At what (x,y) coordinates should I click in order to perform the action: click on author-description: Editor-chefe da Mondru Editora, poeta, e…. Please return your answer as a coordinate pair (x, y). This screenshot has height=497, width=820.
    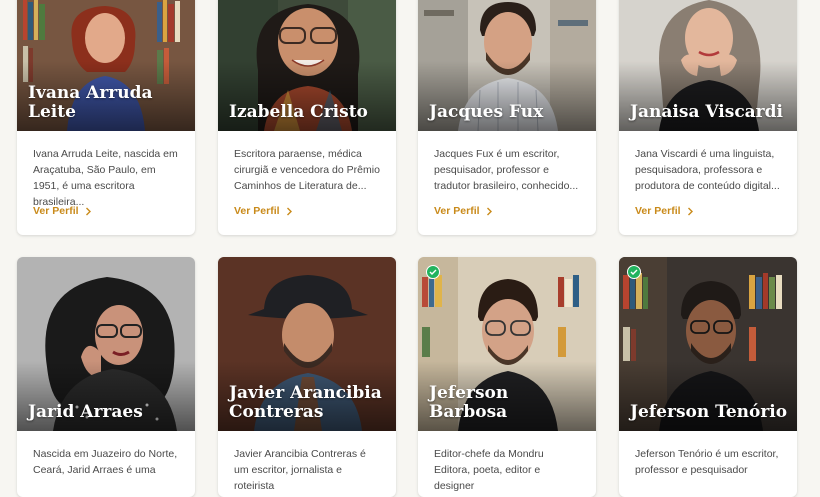
    Looking at the image, I should click on (489, 470).